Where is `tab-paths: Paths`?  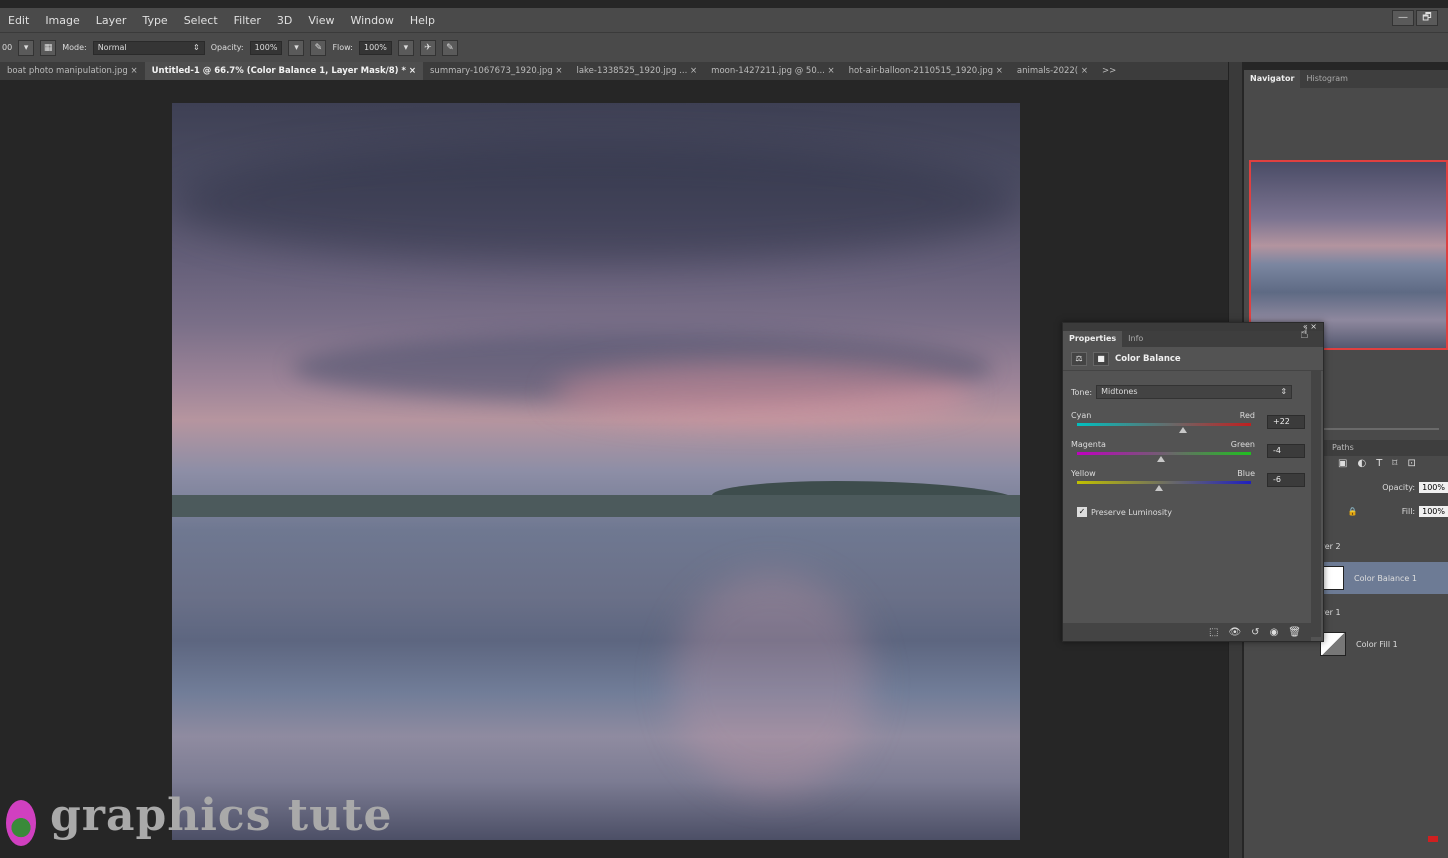 tab-paths: Paths is located at coordinates (1343, 448).